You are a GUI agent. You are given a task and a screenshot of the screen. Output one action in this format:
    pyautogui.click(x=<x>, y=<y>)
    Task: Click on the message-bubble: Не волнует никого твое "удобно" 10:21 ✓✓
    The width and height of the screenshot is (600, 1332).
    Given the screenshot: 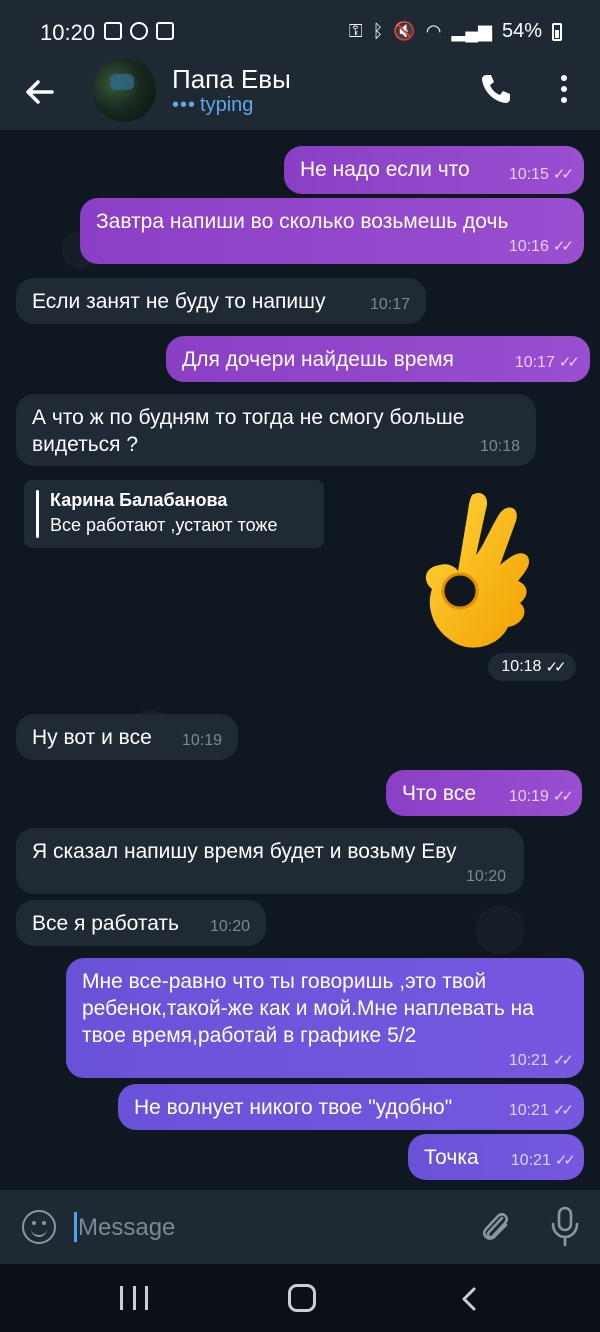 What is the action you would take?
    pyautogui.click(x=351, y=1107)
    